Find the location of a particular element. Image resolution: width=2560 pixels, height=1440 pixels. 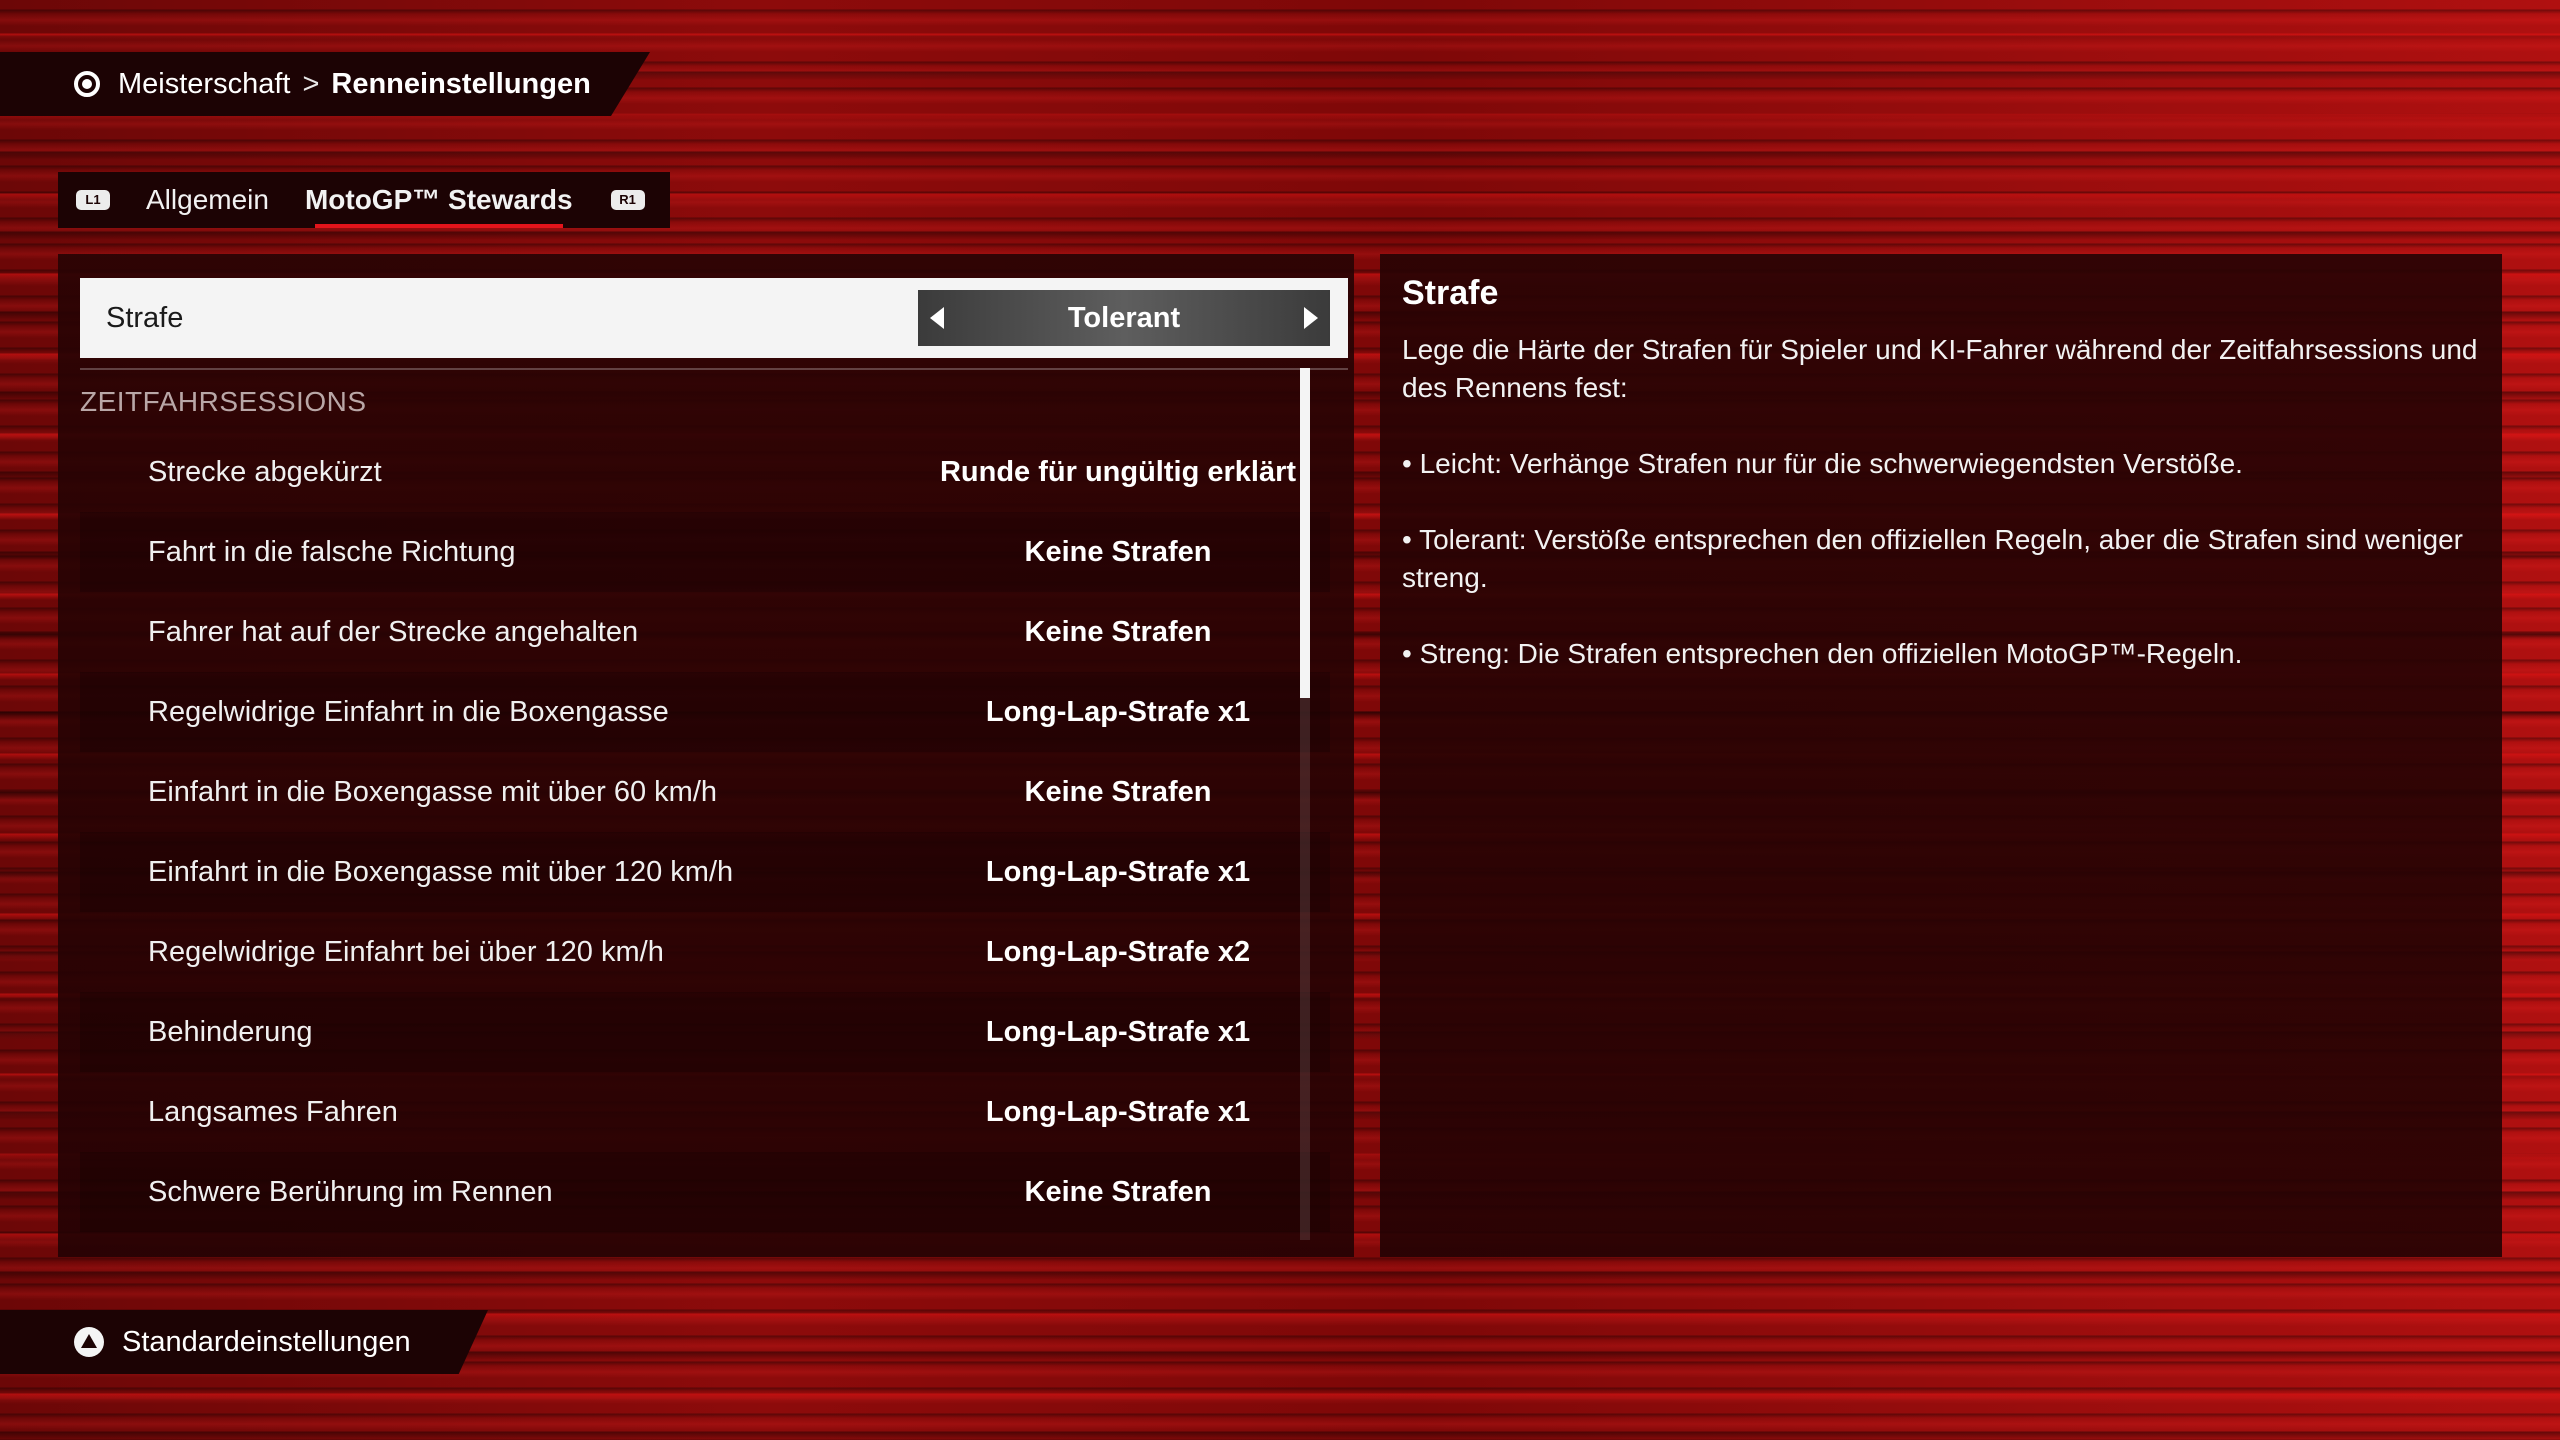

tab-bar: L1 Allgemein MotoGP™ Stewards R1 is located at coordinates (364, 200).